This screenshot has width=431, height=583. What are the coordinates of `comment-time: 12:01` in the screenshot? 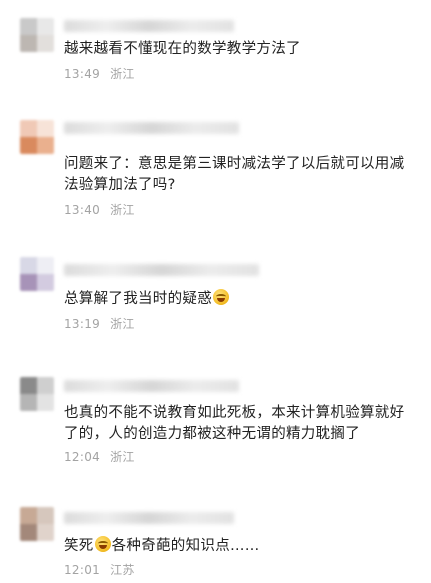 It's located at (82, 570).